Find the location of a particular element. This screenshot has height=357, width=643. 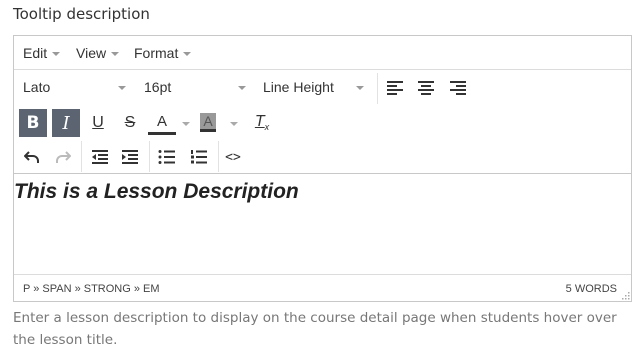

outdent-button is located at coordinates (100, 157).